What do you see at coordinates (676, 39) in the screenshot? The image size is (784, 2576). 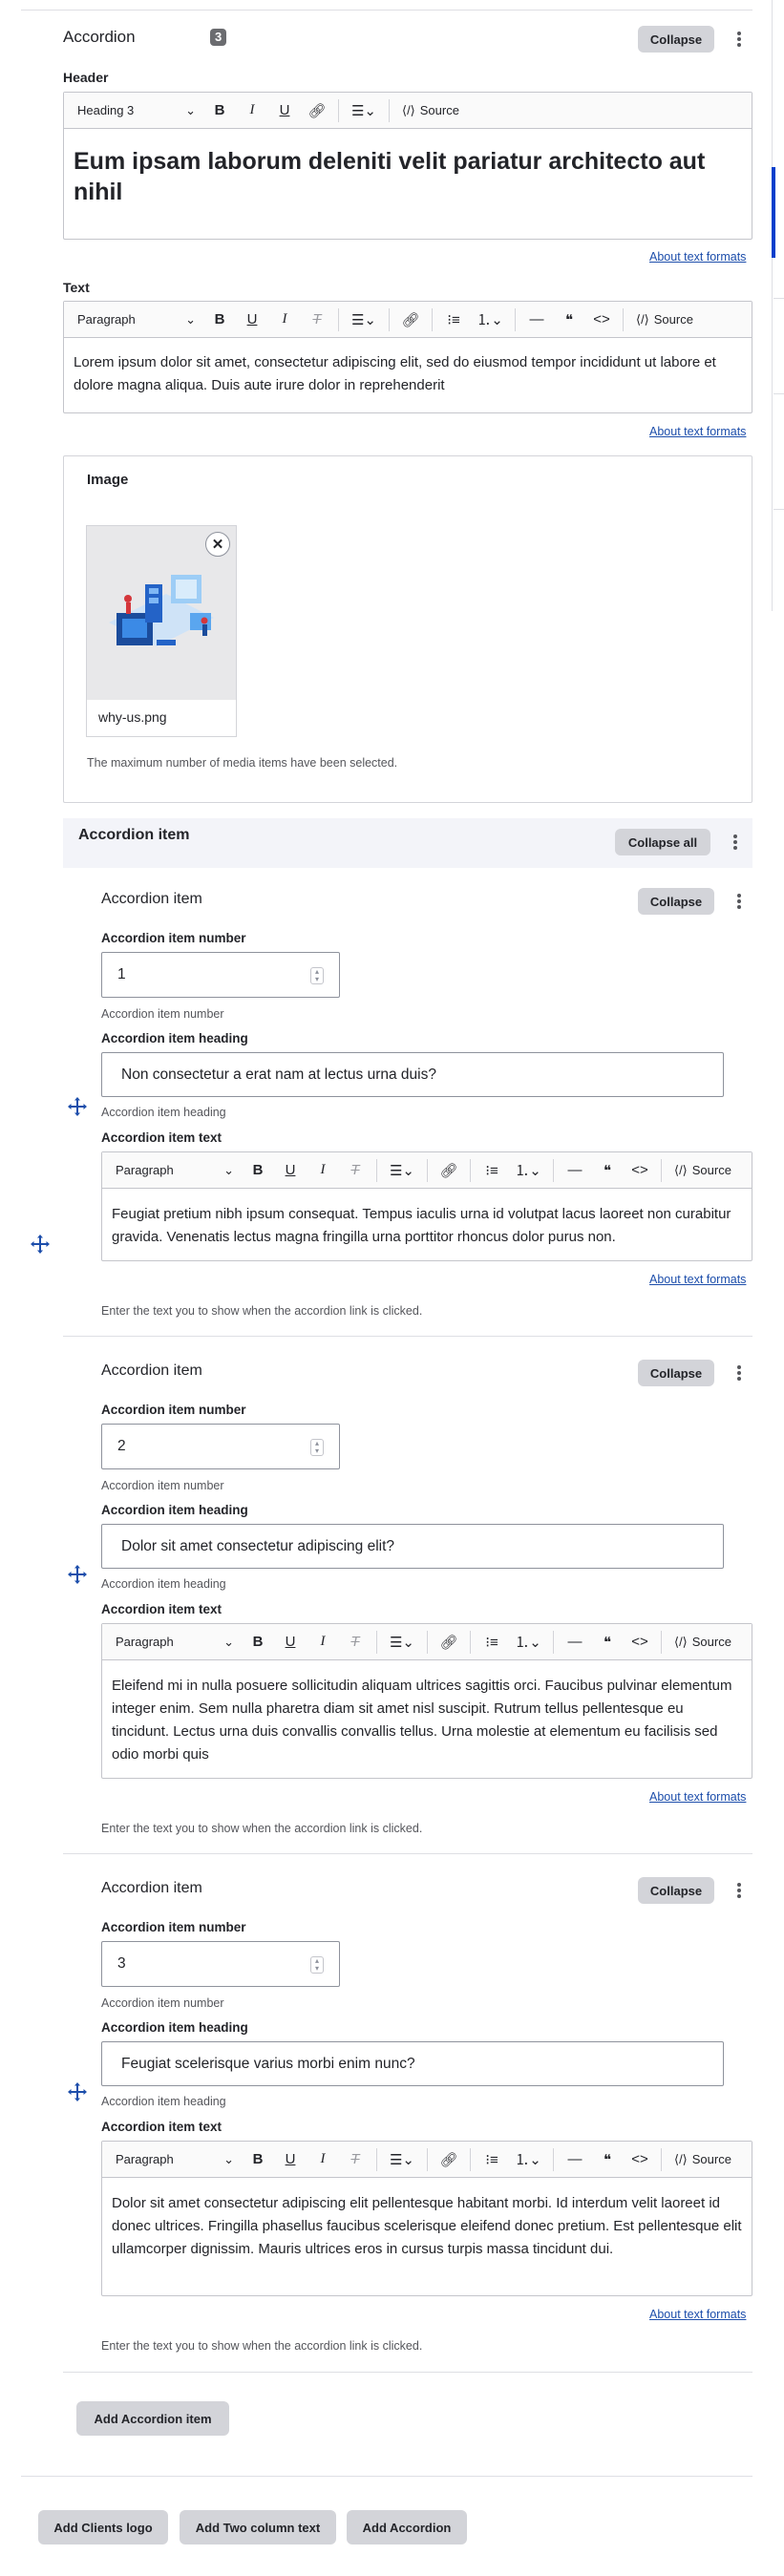 I see `accordion-collapse-button: Collapse` at bounding box center [676, 39].